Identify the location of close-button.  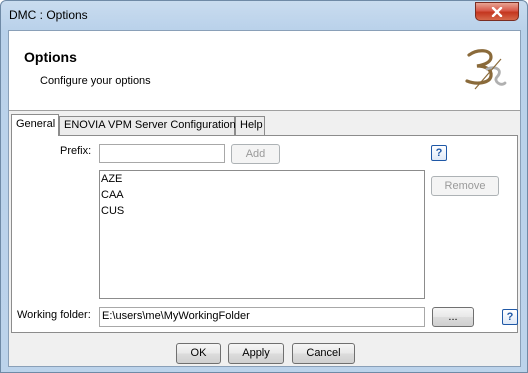
(497, 11).